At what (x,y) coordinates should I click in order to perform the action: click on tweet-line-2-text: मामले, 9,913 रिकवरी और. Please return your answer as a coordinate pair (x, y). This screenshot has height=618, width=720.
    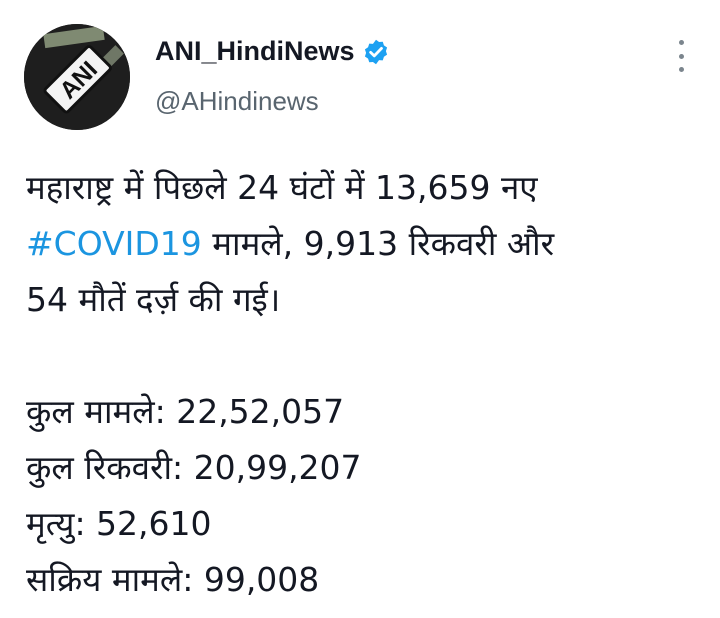
    Looking at the image, I should click on (378, 243).